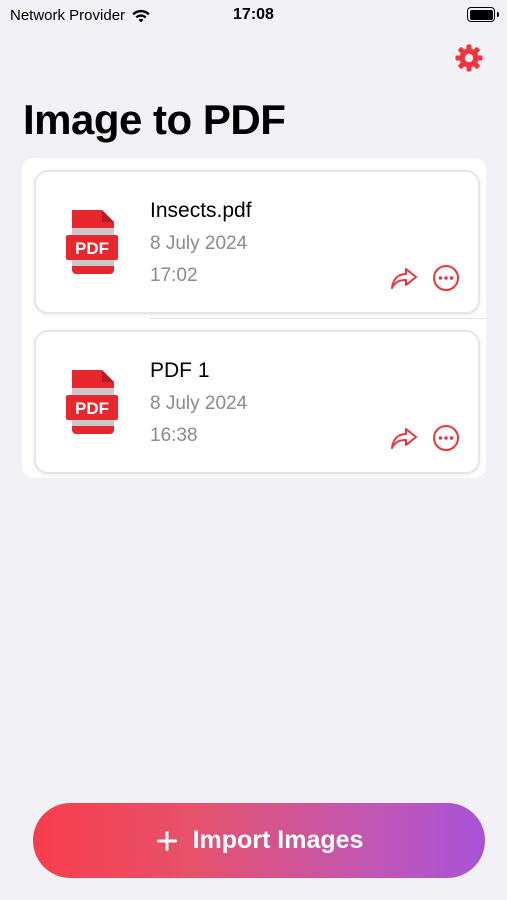  I want to click on battery-icon, so click(483, 14).